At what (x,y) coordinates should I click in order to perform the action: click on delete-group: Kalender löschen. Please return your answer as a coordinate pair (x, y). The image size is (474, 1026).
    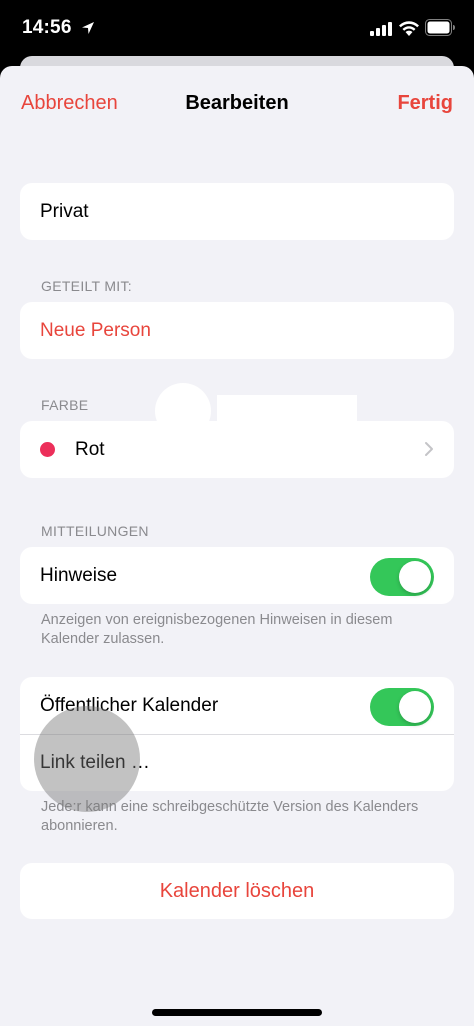
    Looking at the image, I should click on (237, 891).